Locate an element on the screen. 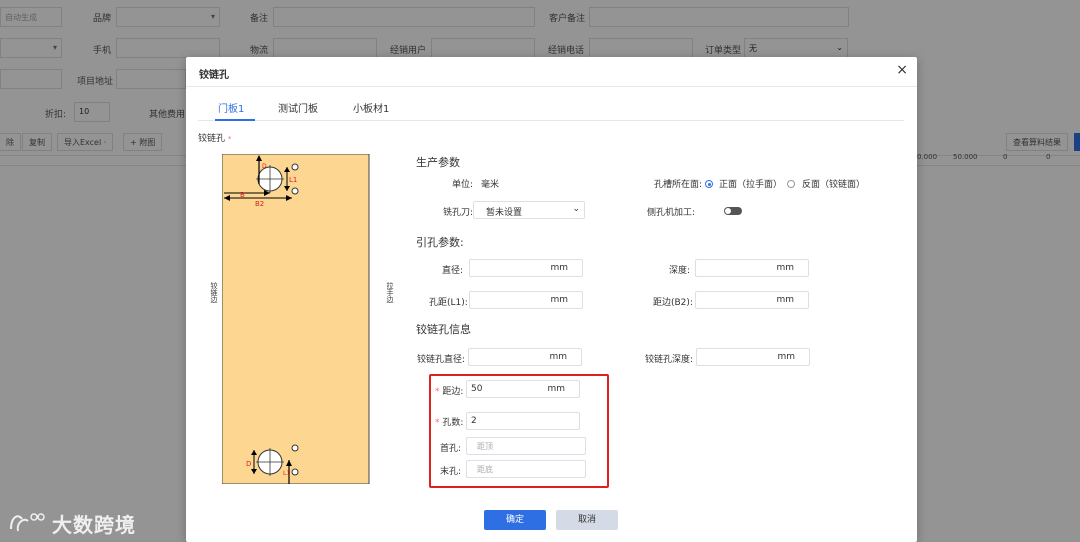 This screenshot has width=1080, height=542. handle-side-label: 拉手边 is located at coordinates (390, 292).